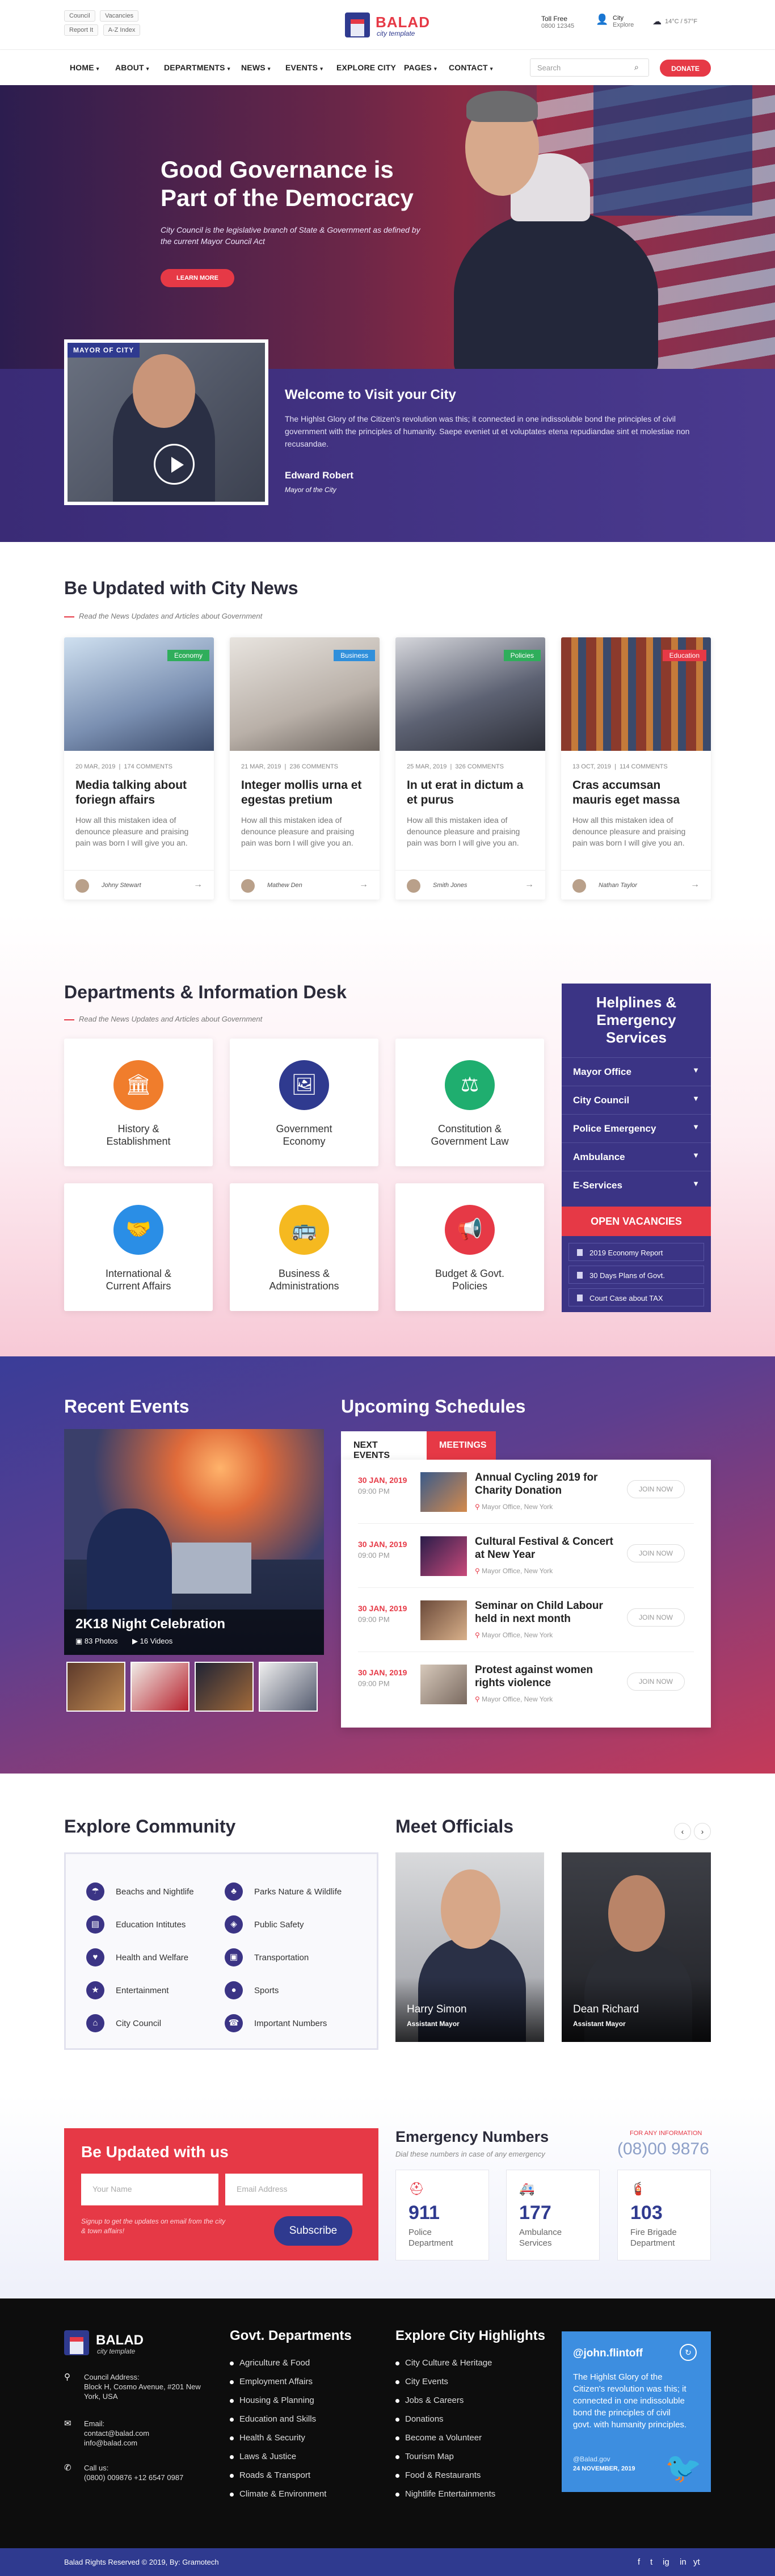  Describe the element at coordinates (443, 2363) in the screenshot. I see `footer-link: City Culture & Heritage` at that location.